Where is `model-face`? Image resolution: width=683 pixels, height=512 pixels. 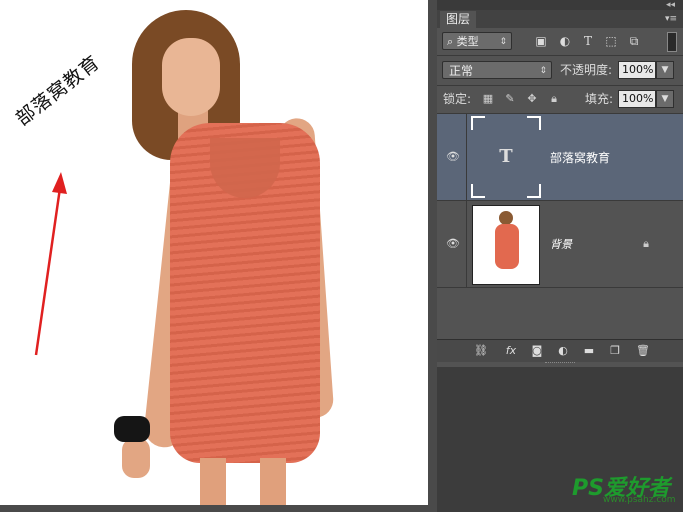 model-face is located at coordinates (191, 77).